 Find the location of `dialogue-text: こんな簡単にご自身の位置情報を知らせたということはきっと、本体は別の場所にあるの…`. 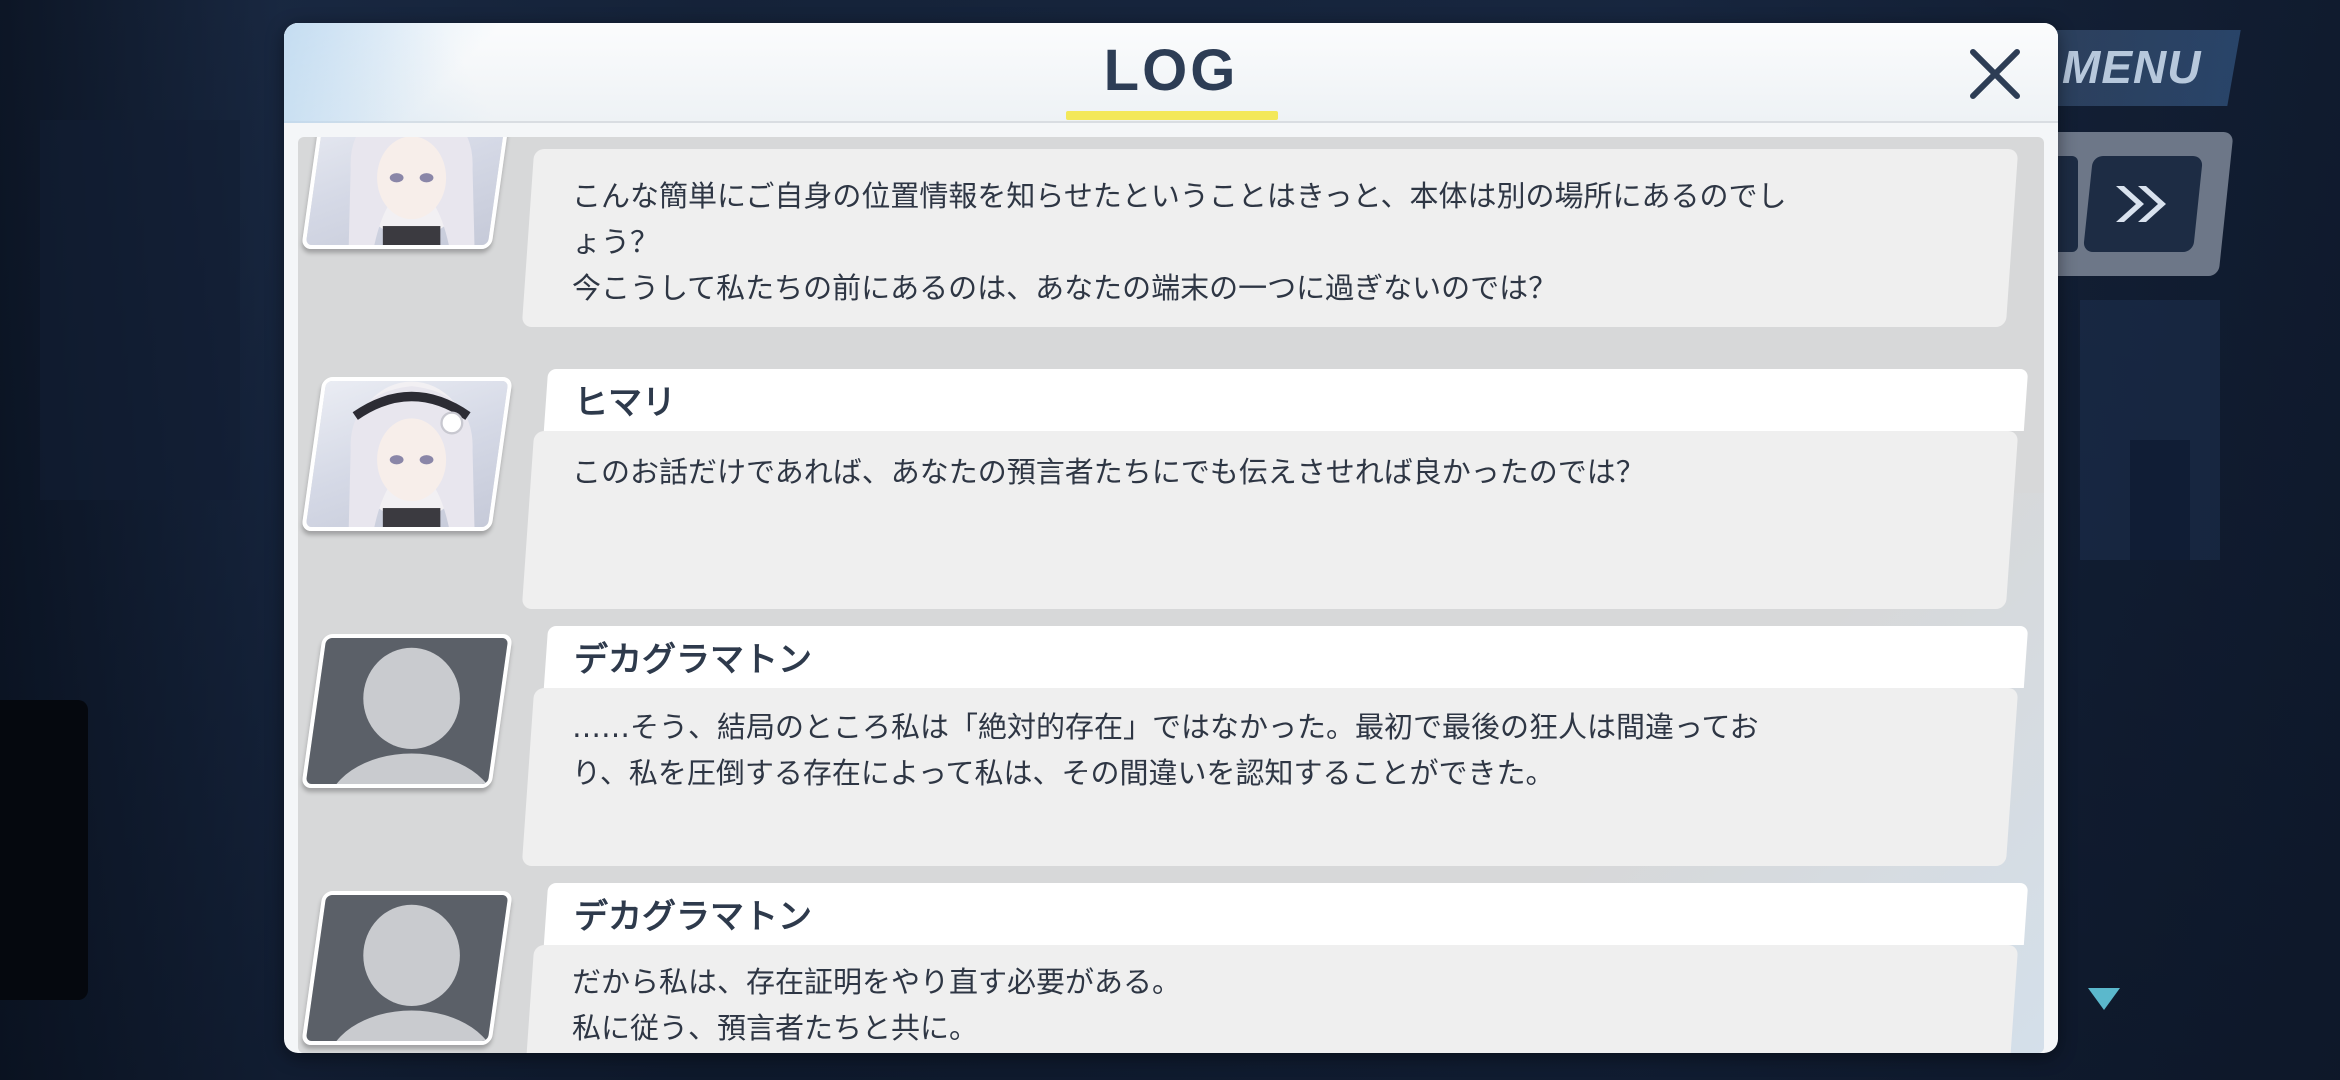

dialogue-text: こんな簡単にご自身の位置情報を知らせたということはきっと、本体は別の場所にあるの… is located at coordinates (1179, 242).